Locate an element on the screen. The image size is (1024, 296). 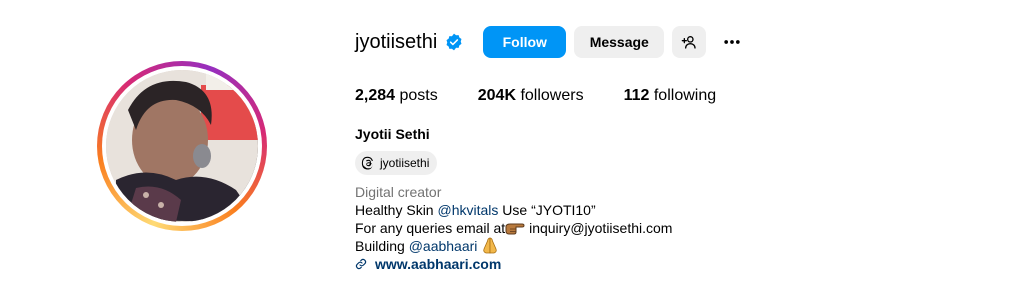
avatar-frame is located at coordinates (182, 146).